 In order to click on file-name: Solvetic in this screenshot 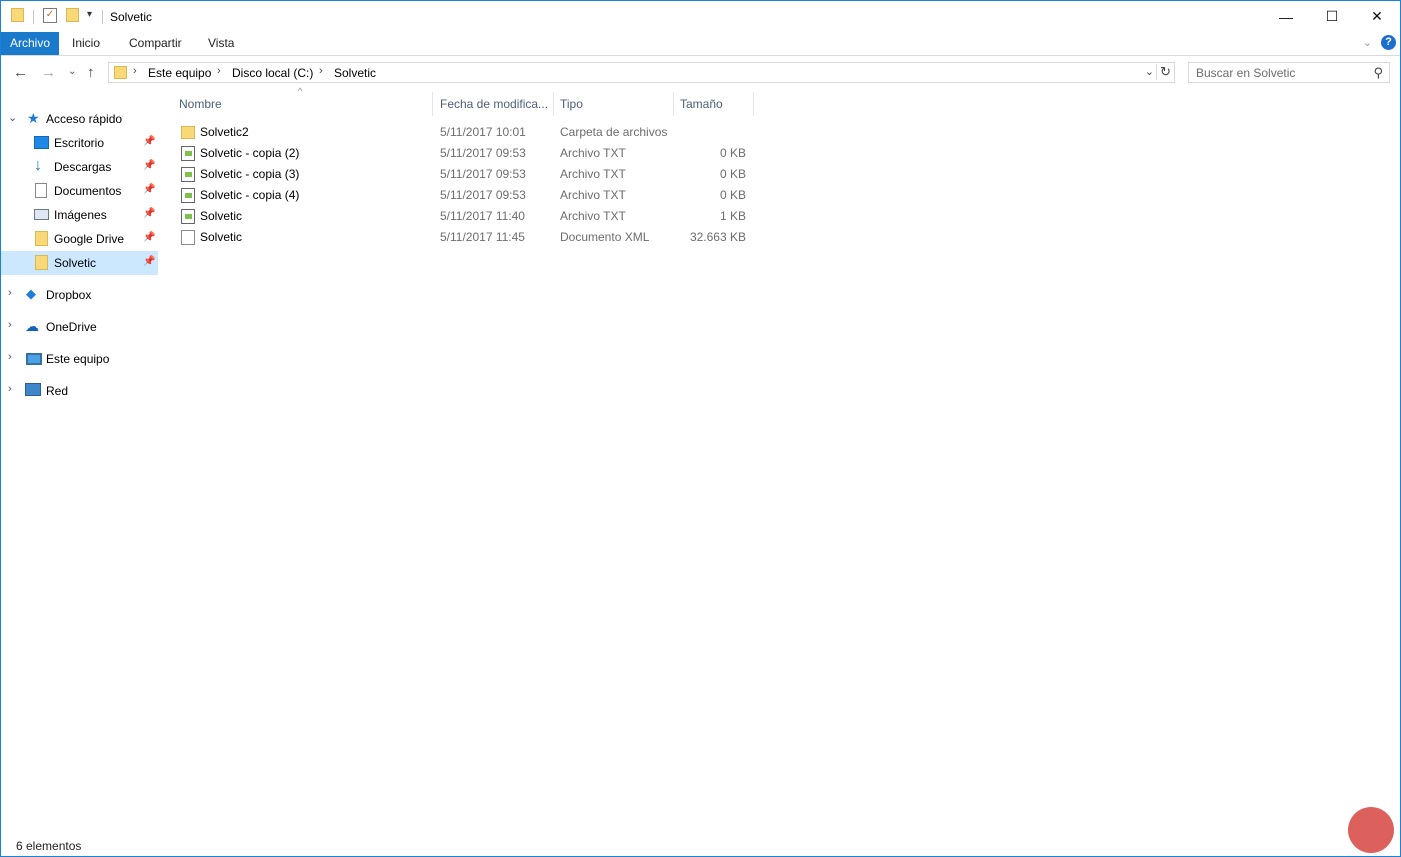, I will do `click(221, 237)`.